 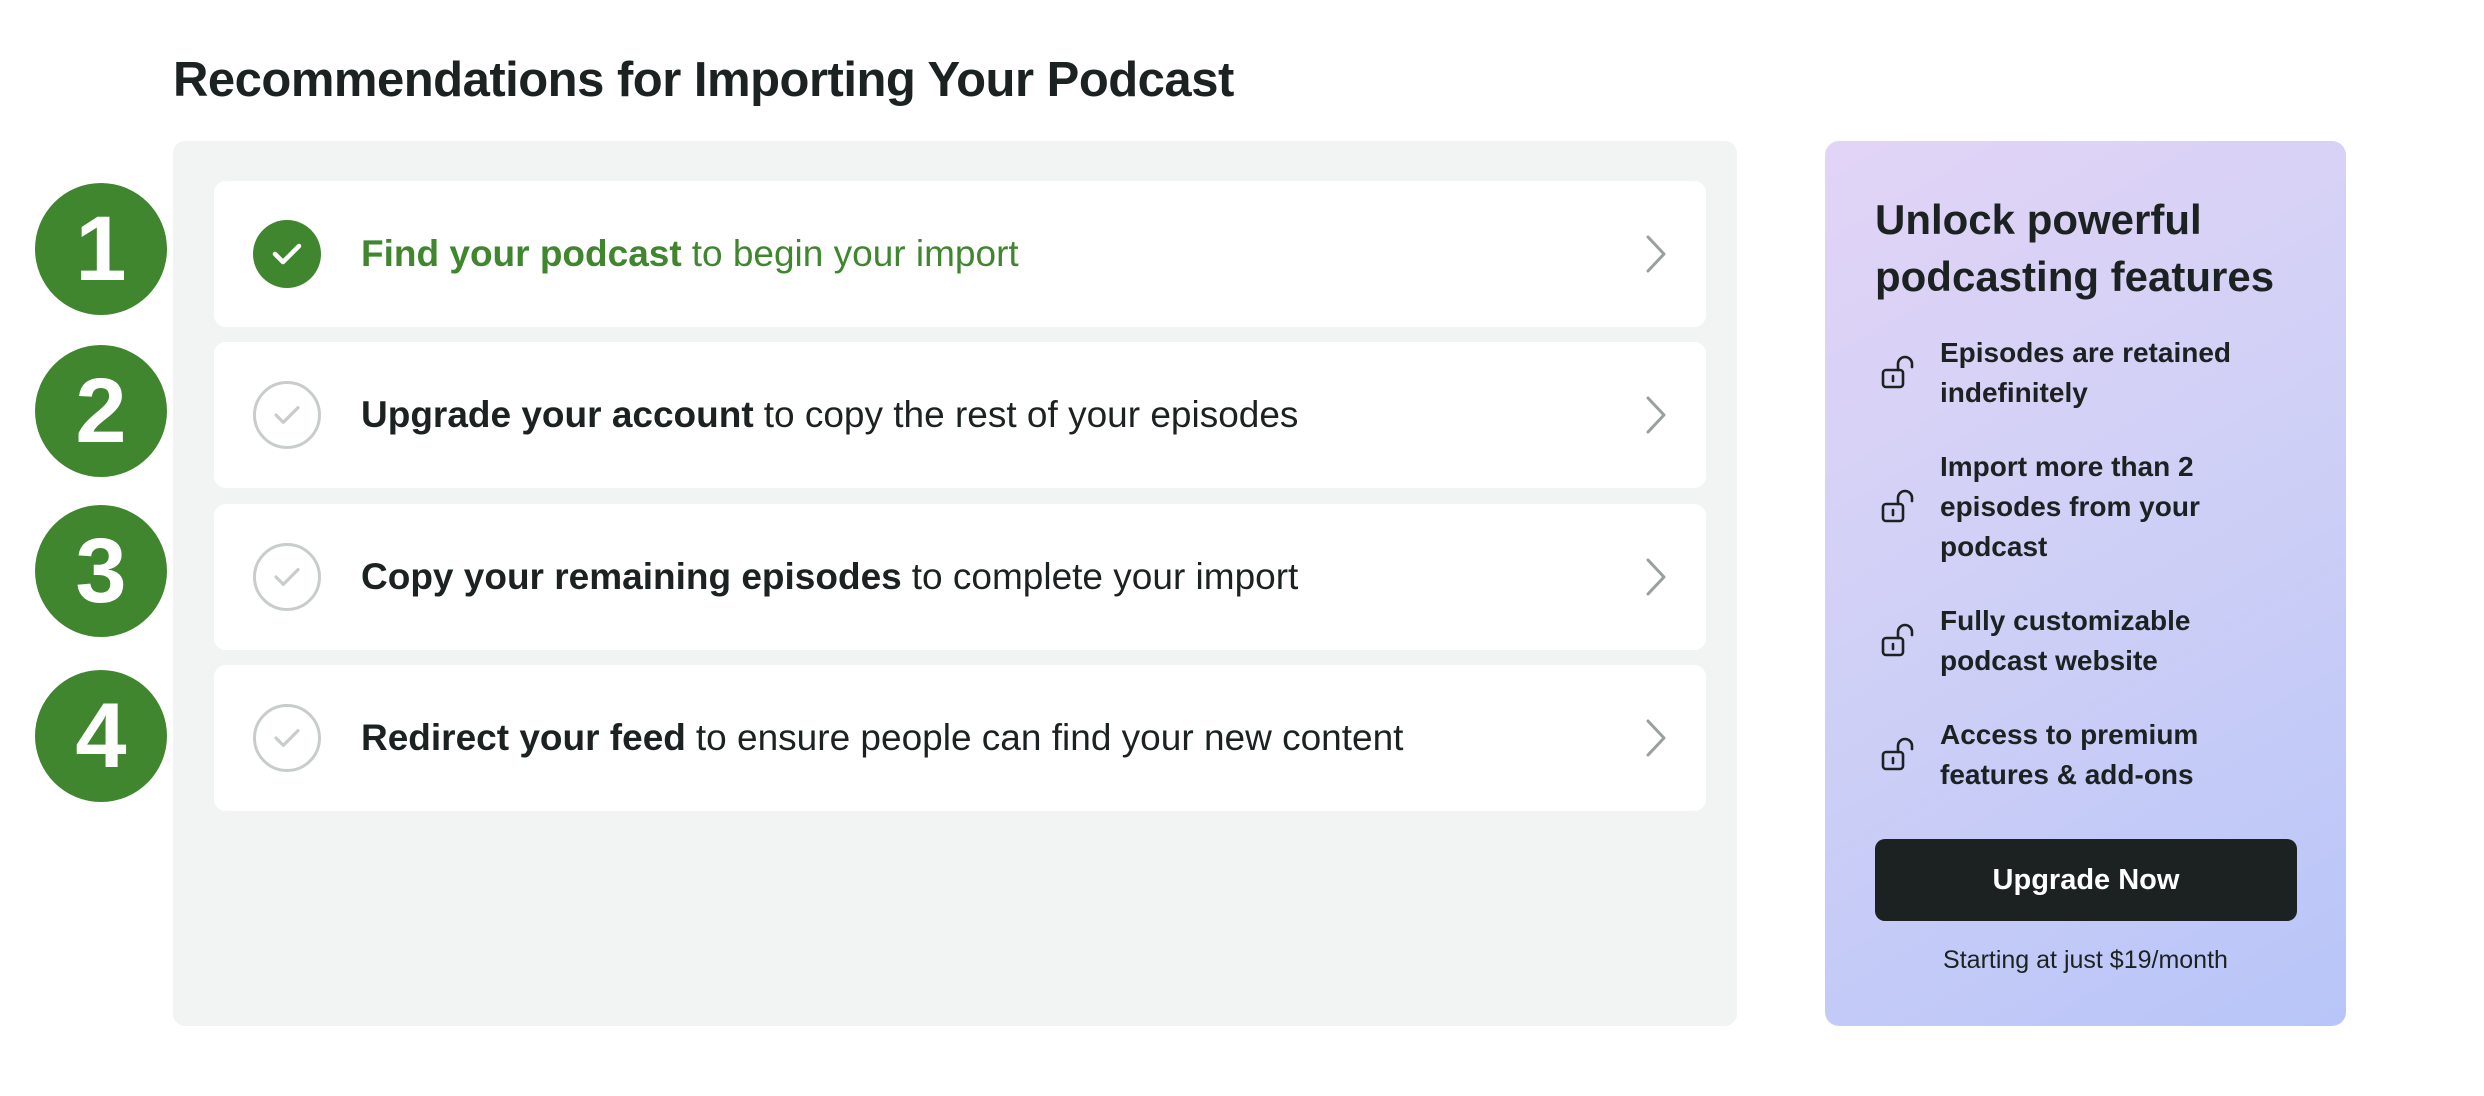 I want to click on step-bold-text: Copy your remaining episodes, so click(x=631, y=576).